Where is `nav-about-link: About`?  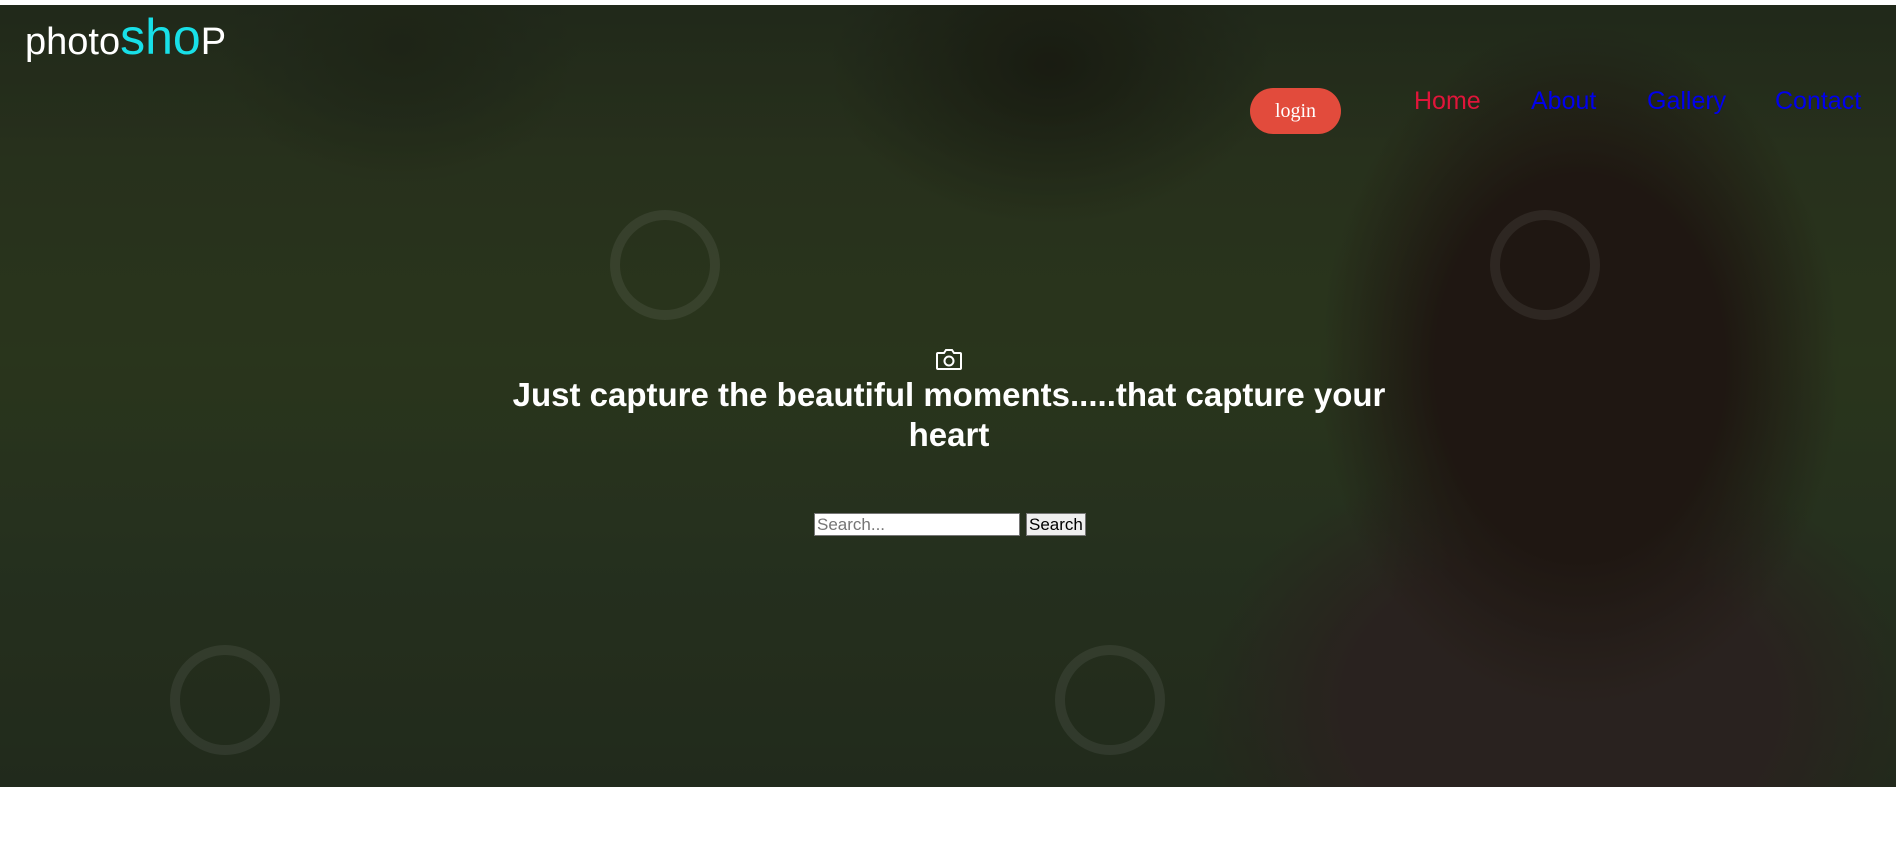 nav-about-link: About is located at coordinates (1589, 101).